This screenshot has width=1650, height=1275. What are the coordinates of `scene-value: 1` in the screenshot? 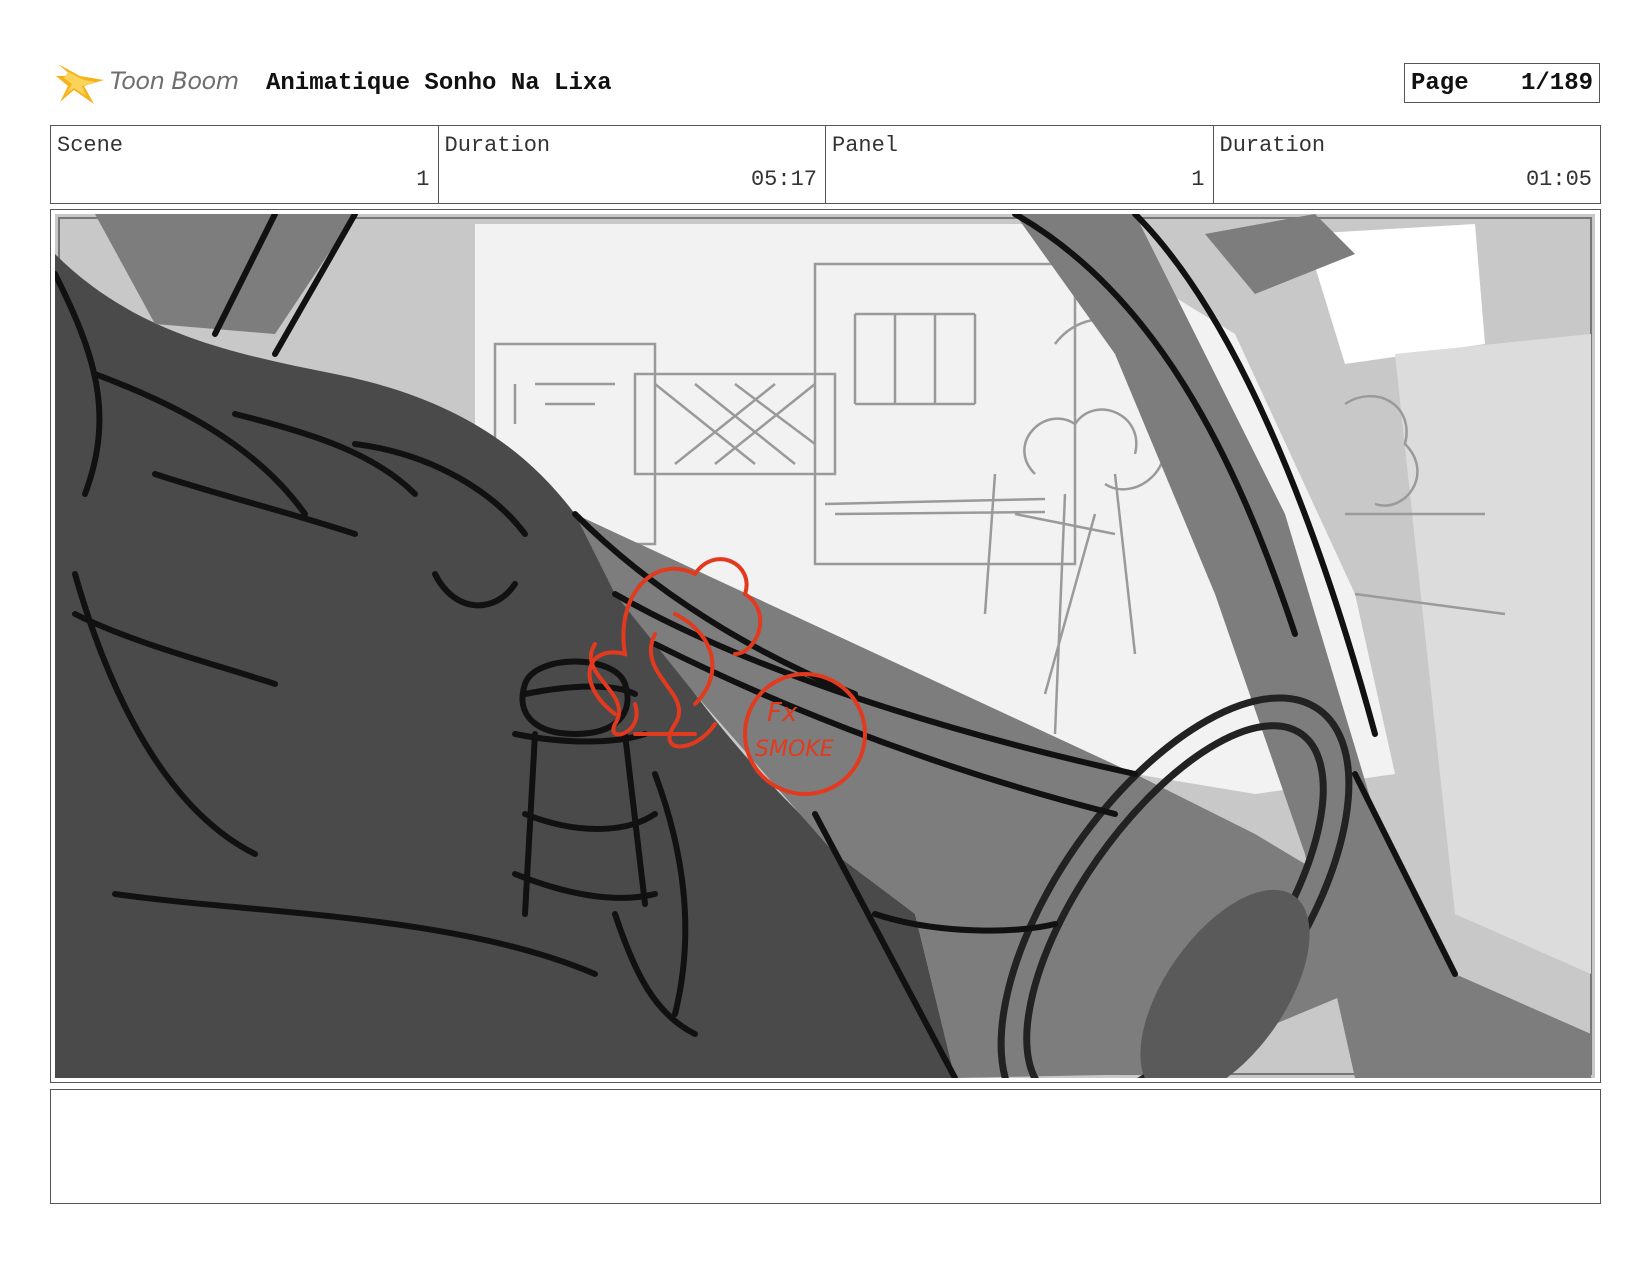 It's located at (423, 179).